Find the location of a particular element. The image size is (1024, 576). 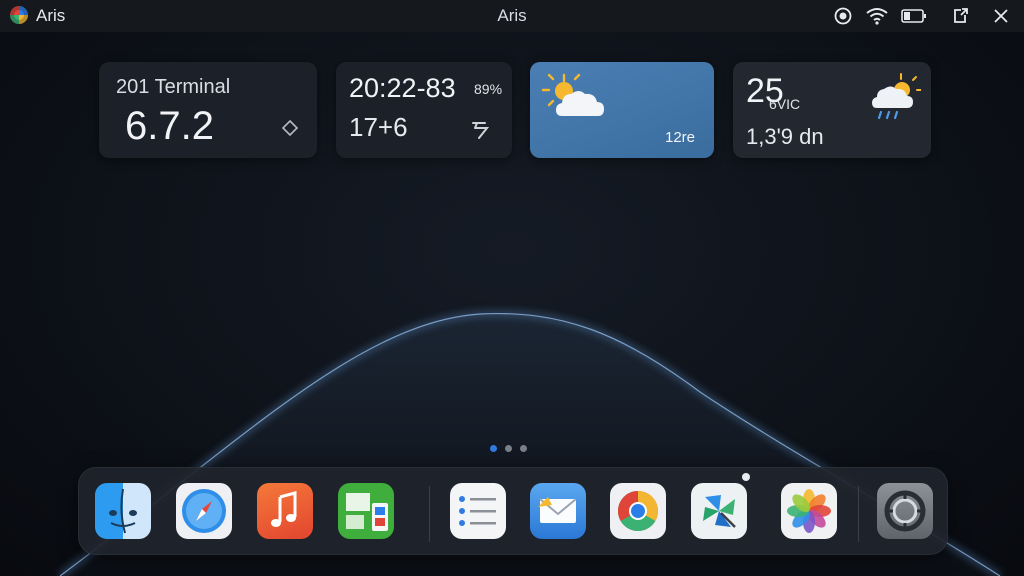

clock-percent: 89% is located at coordinates (488, 89).